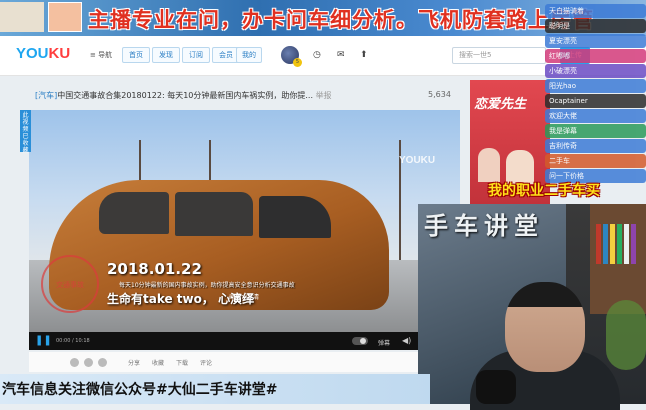  I want to click on poster-title: 手车讲堂, so click(484, 225).